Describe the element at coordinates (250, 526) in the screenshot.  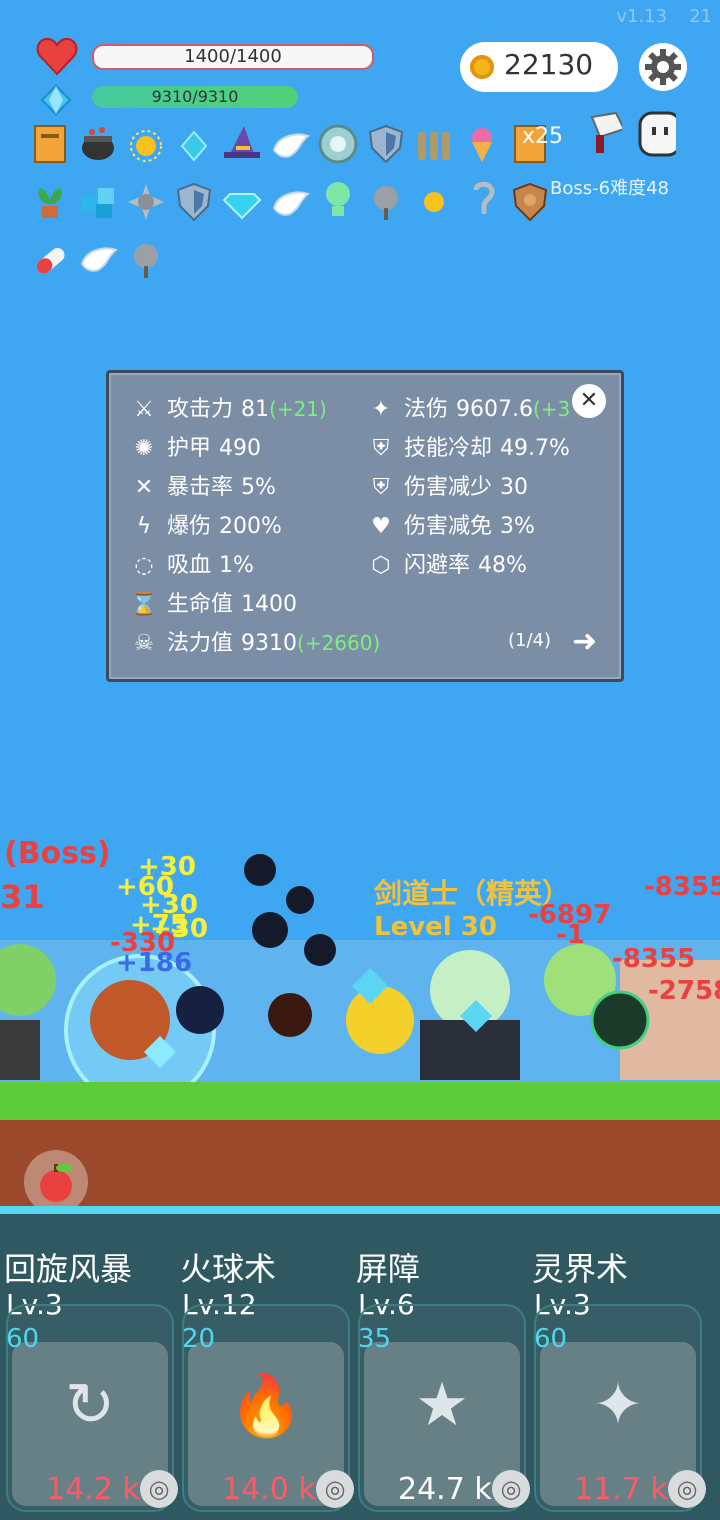
I see `stat-value: 200%` at that location.